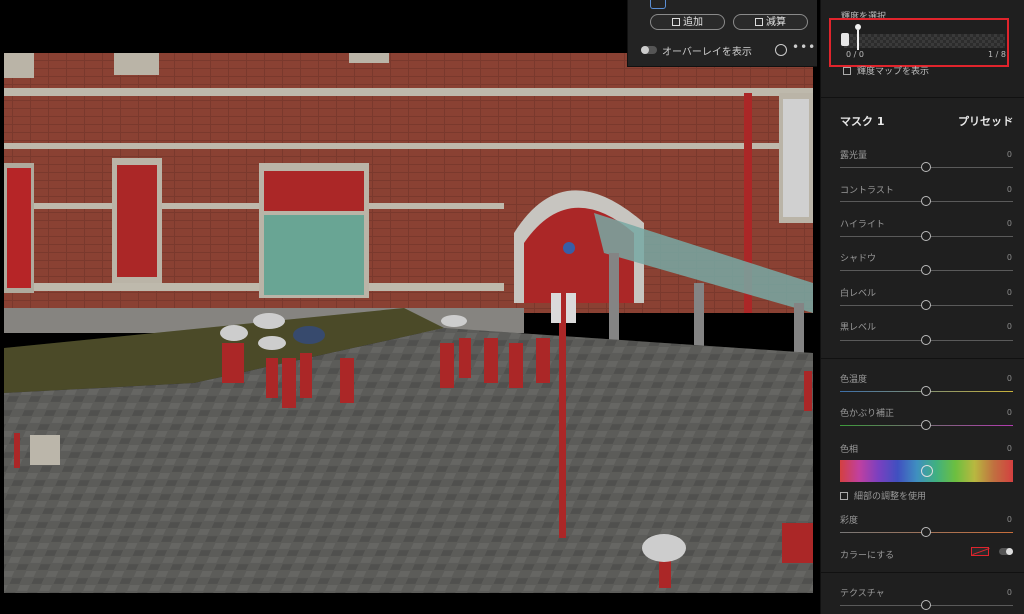 This screenshot has height=614, width=1024. Describe the element at coordinates (997, 54) in the screenshot. I see `luminance-right-value: 1 / 8` at that location.